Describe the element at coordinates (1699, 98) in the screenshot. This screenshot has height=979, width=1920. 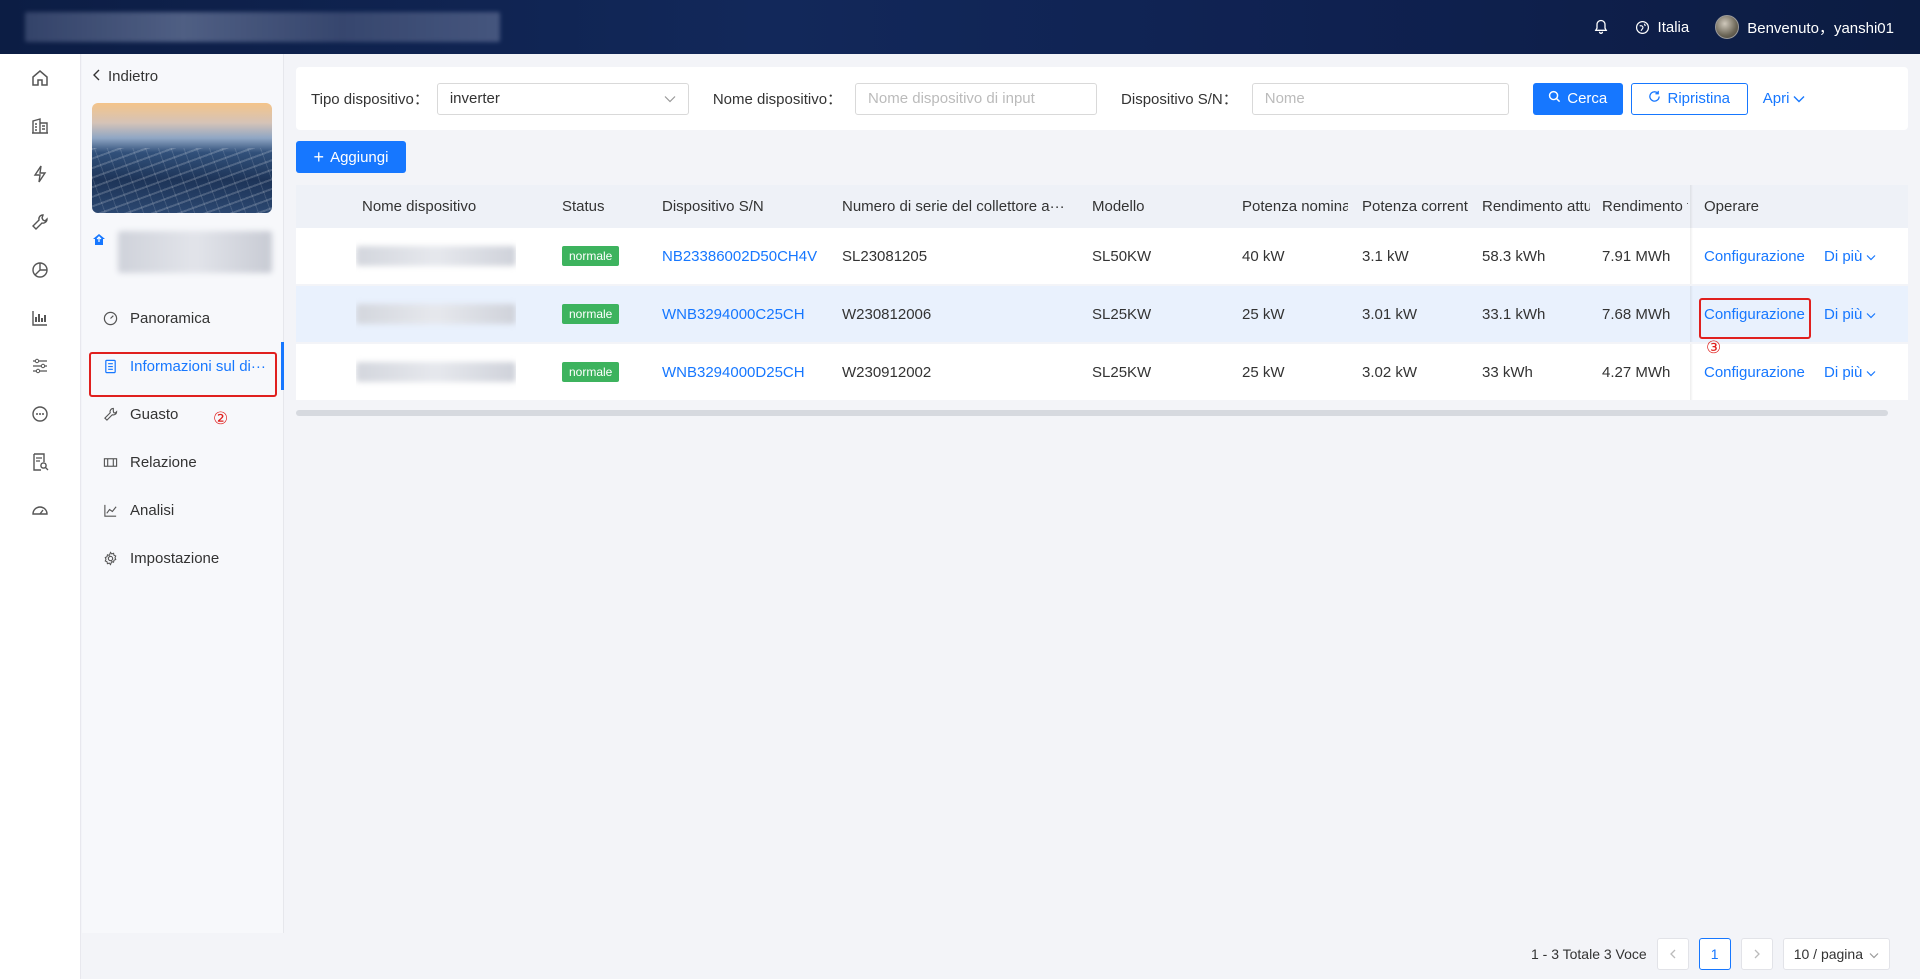
I see `reset-label: Ripristina` at that location.